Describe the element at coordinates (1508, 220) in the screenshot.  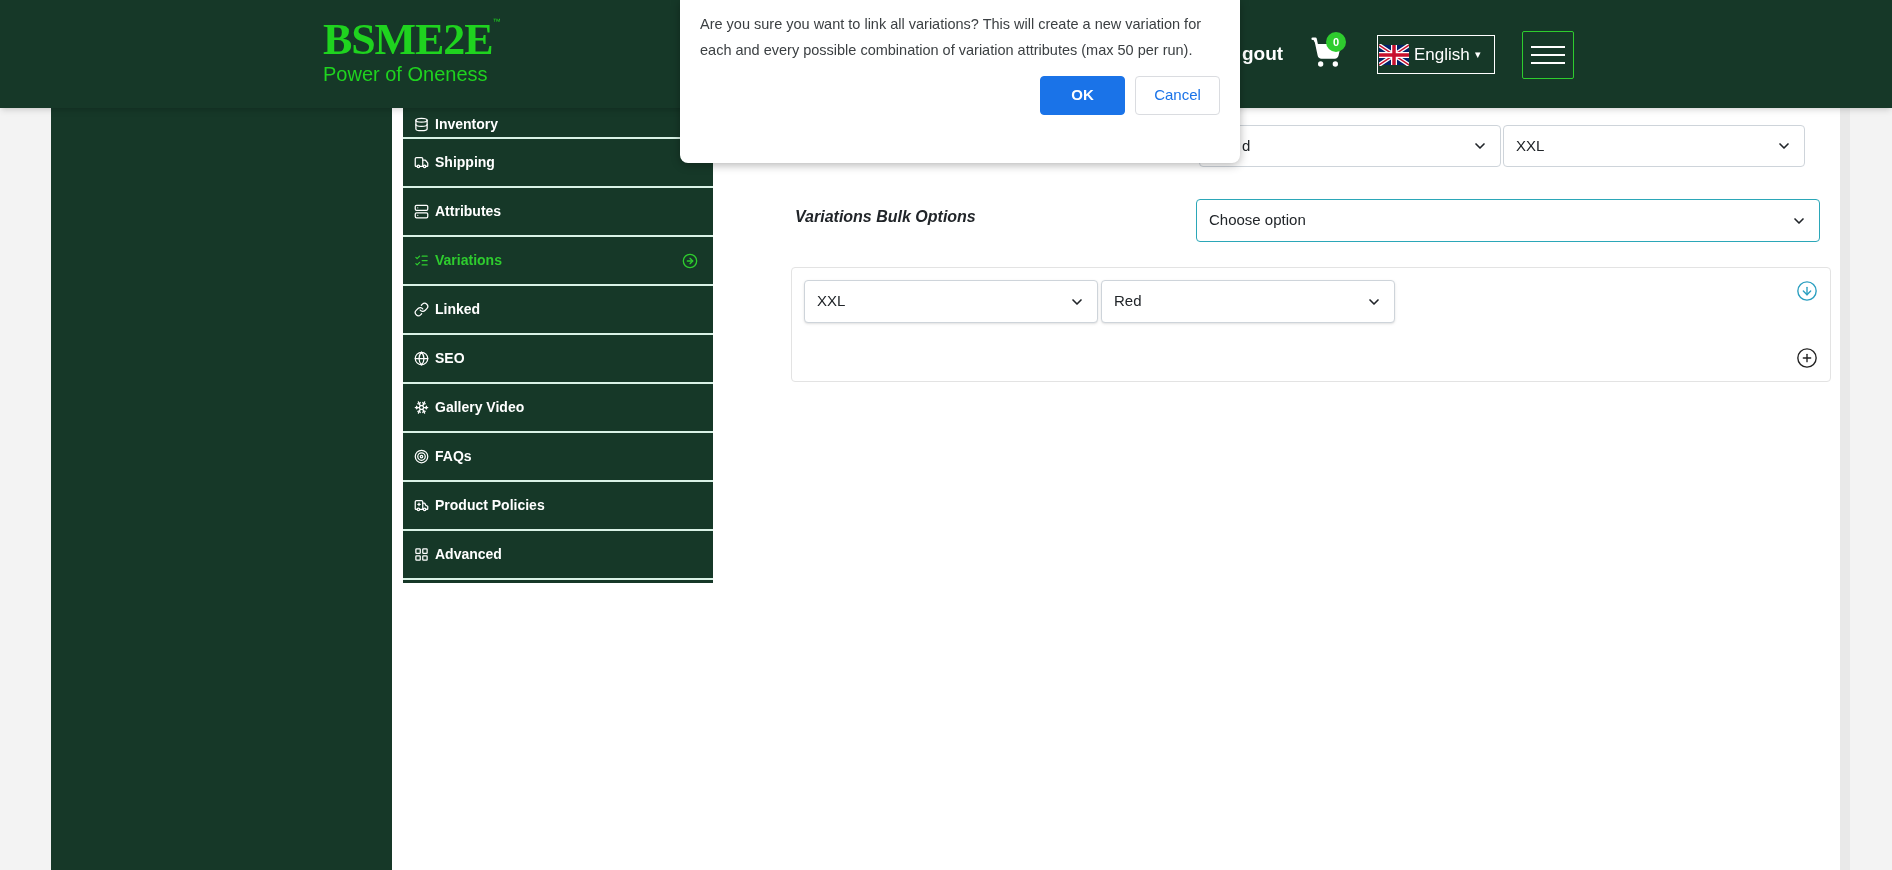
I see `bulk-options-select: Choose option` at that location.